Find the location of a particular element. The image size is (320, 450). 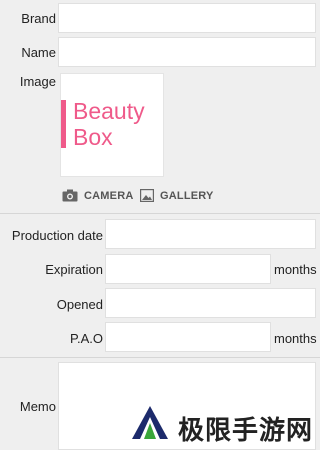

camera-icon is located at coordinates (70, 195).